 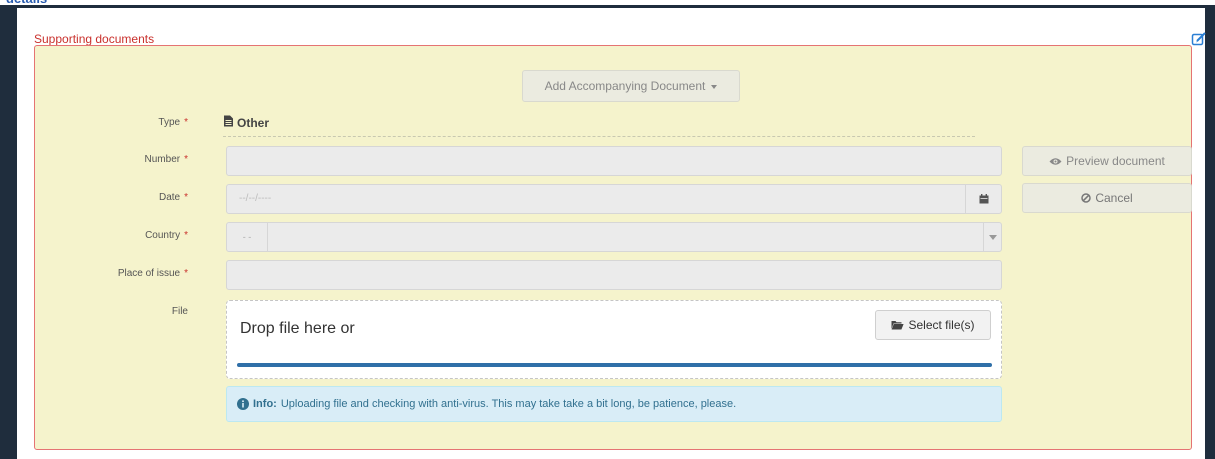 What do you see at coordinates (1086, 198) in the screenshot?
I see `ban-icon` at bounding box center [1086, 198].